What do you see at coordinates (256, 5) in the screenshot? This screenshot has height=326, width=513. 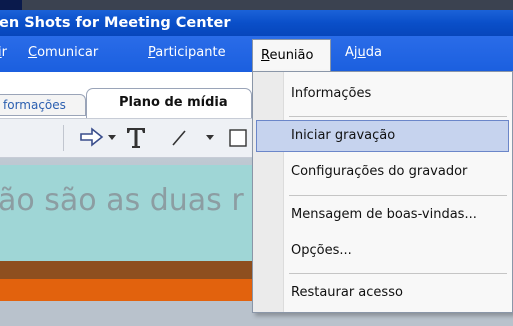 I see `top-edge` at bounding box center [256, 5].